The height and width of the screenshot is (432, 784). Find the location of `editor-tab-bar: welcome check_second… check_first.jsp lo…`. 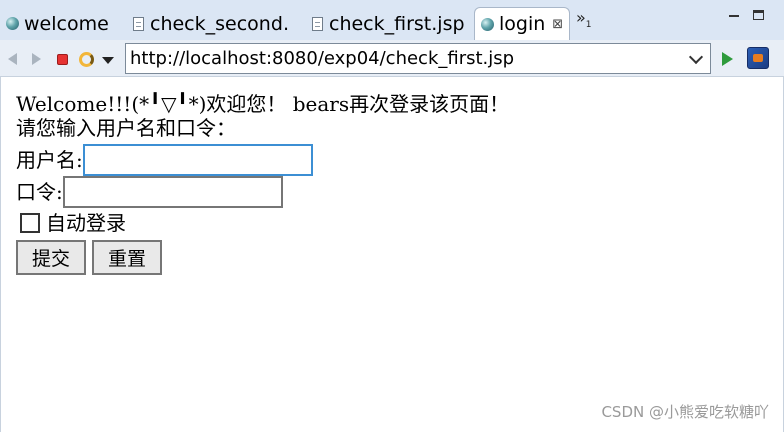

editor-tab-bar: welcome check_second… check_first.jsp lo… is located at coordinates (392, 20).